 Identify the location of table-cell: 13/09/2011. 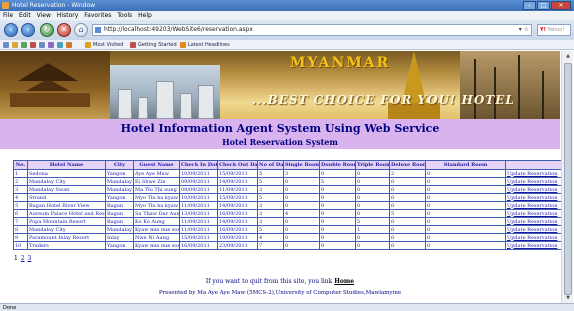
(198, 213).